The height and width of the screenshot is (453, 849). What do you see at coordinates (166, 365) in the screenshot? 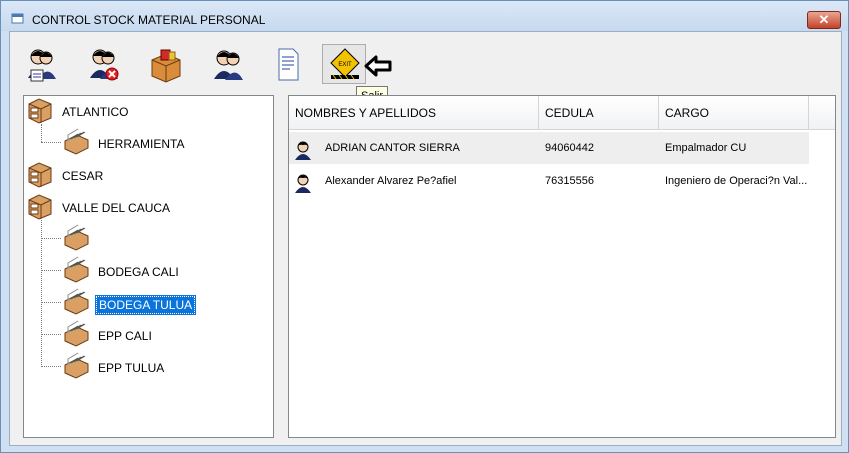
I see `tree-node: EPP TULUA` at bounding box center [166, 365].